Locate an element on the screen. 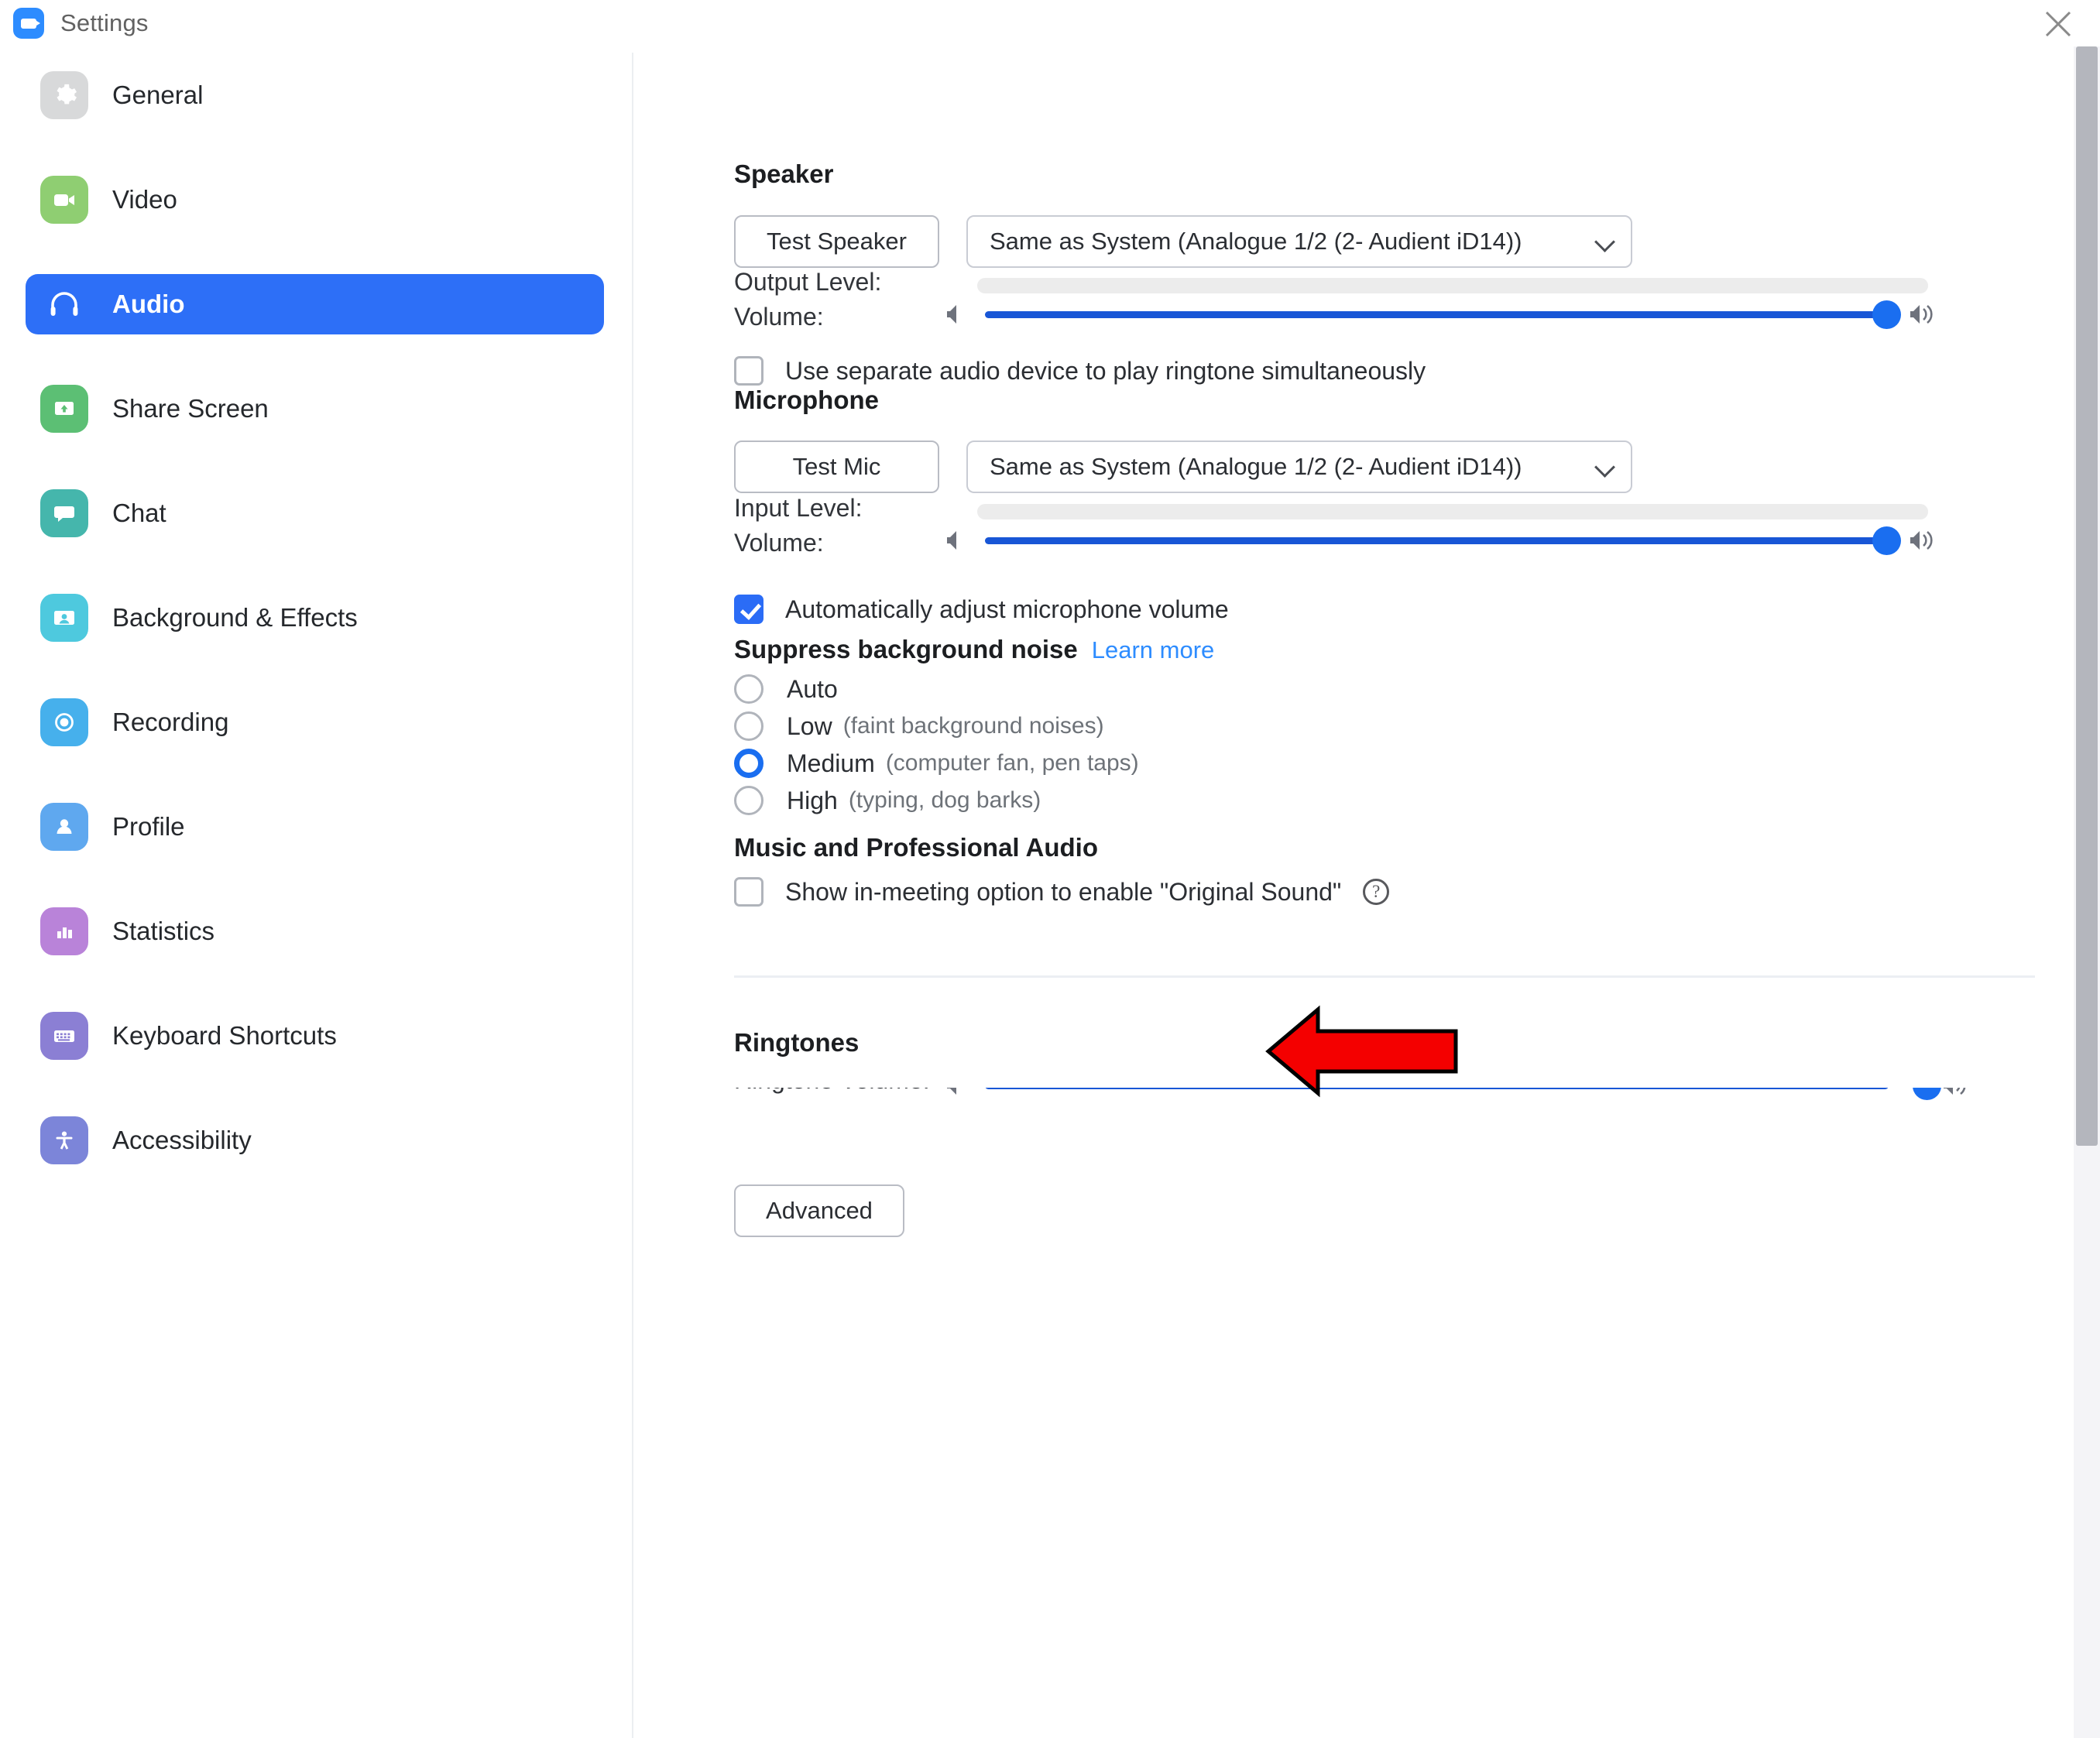  sidebar-item-label: Recording is located at coordinates (170, 722).